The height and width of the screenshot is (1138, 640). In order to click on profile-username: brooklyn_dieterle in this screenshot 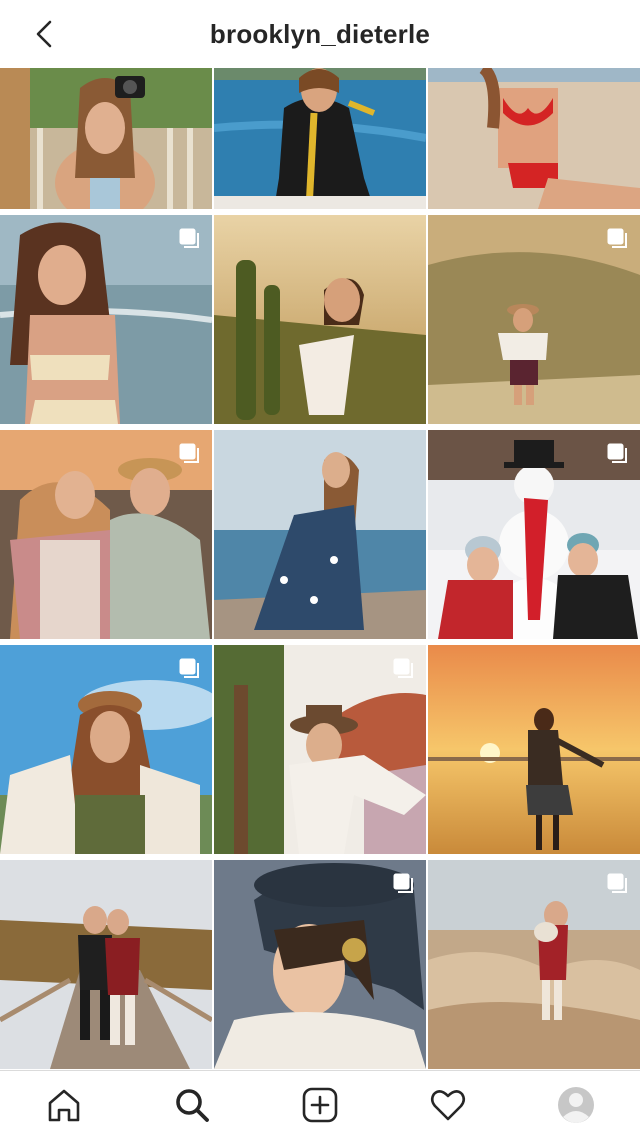, I will do `click(320, 33)`.